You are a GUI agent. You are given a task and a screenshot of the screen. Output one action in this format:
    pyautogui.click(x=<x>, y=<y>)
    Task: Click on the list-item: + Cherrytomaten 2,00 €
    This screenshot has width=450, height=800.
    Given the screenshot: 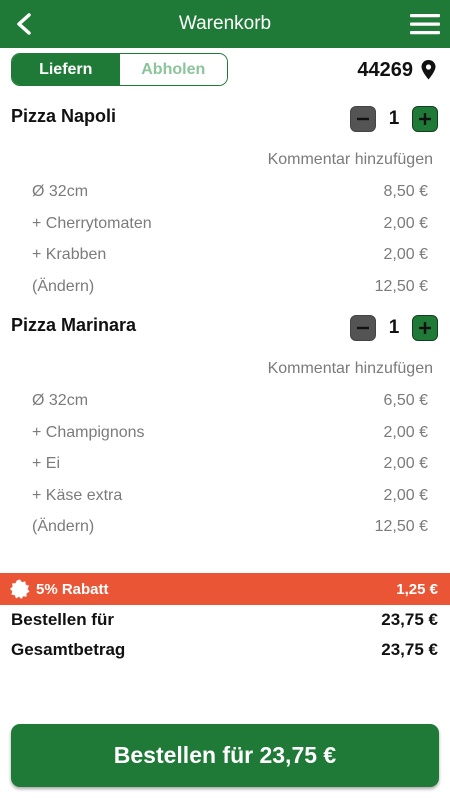 What is the action you would take?
    pyautogui.click(x=230, y=224)
    